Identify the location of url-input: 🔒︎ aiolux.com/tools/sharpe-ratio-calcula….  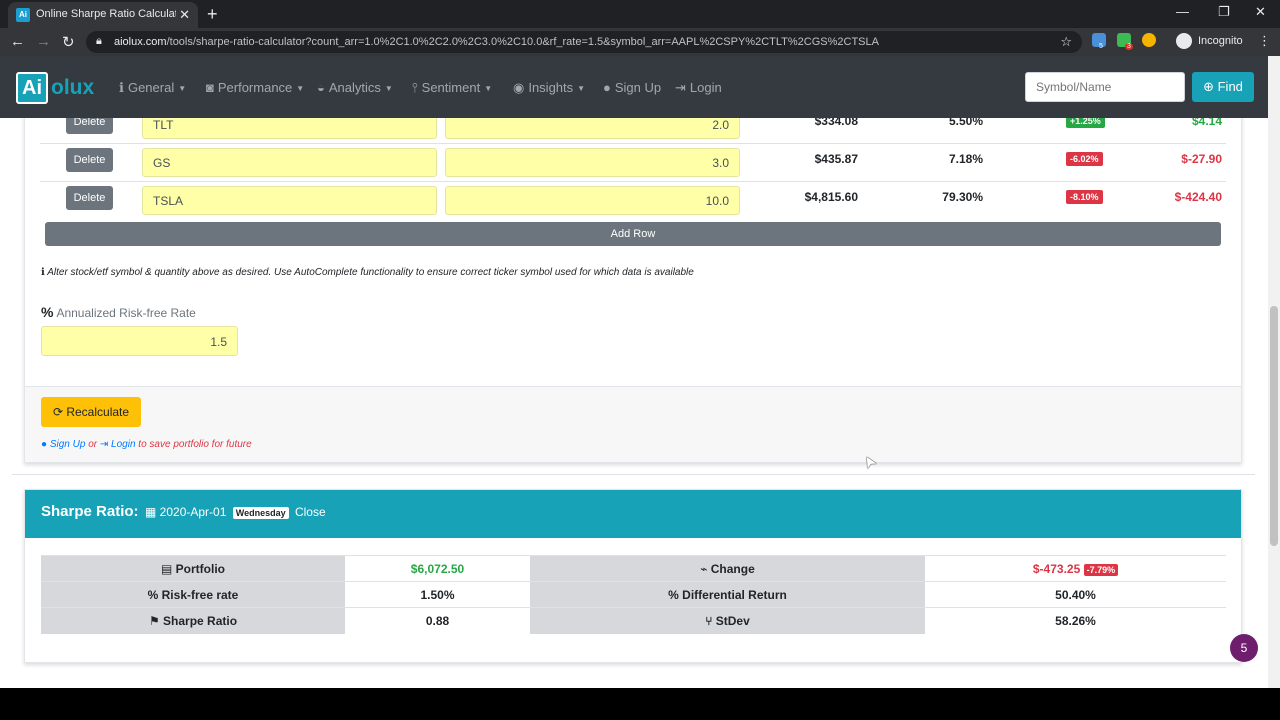
(584, 42).